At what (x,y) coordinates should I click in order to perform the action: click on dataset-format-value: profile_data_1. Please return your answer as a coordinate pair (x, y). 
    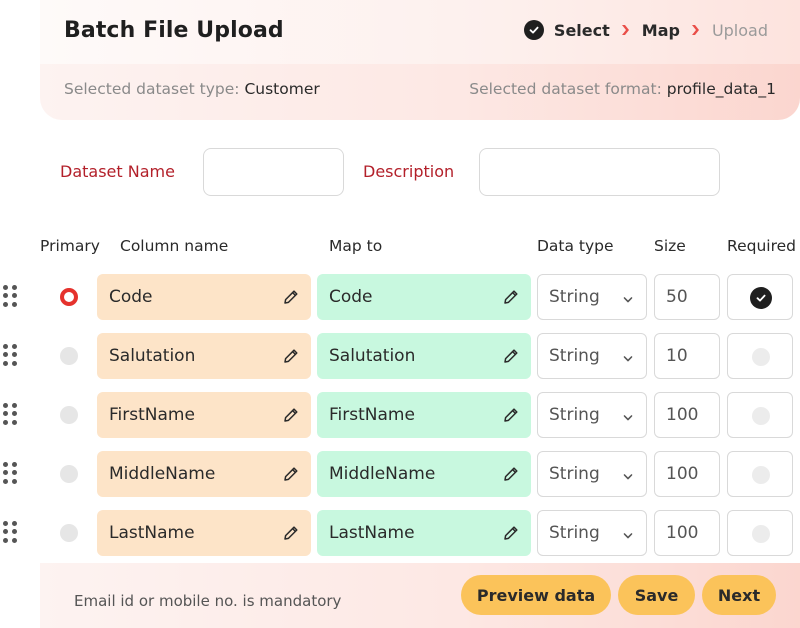
    Looking at the image, I should click on (721, 89).